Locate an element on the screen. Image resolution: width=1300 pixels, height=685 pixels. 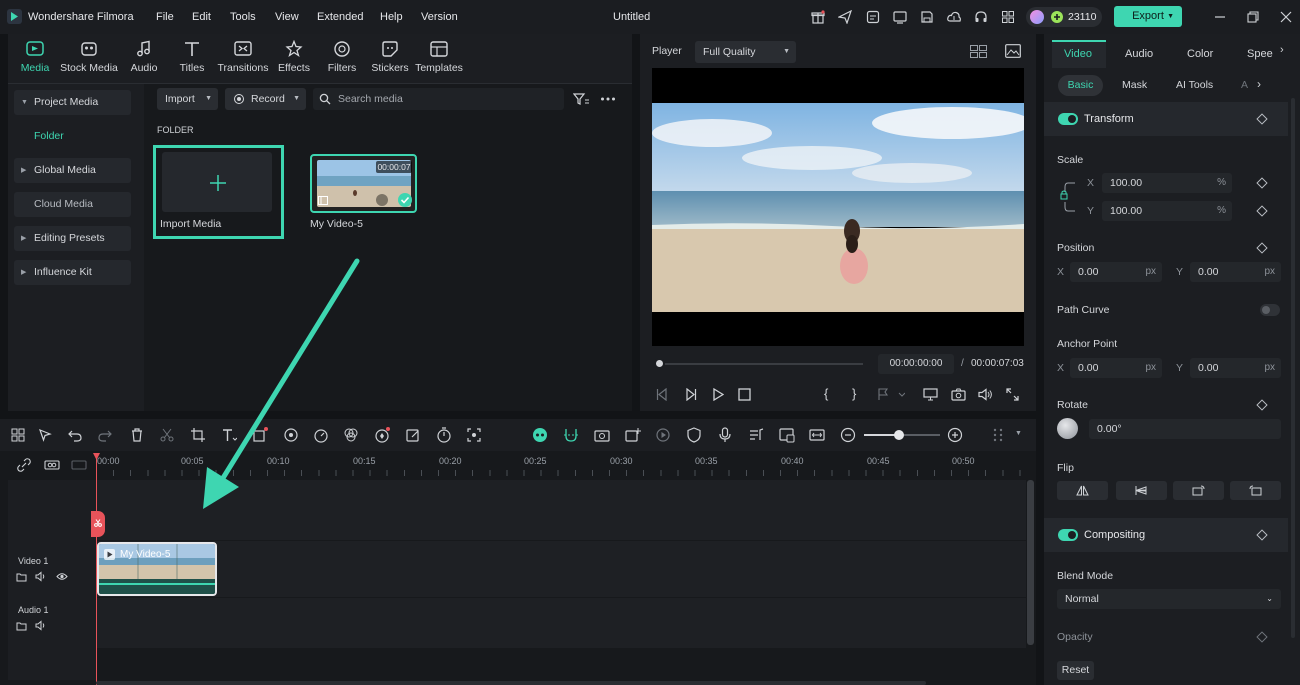
export-button: Export ▼ is located at coordinates (1148, 16).